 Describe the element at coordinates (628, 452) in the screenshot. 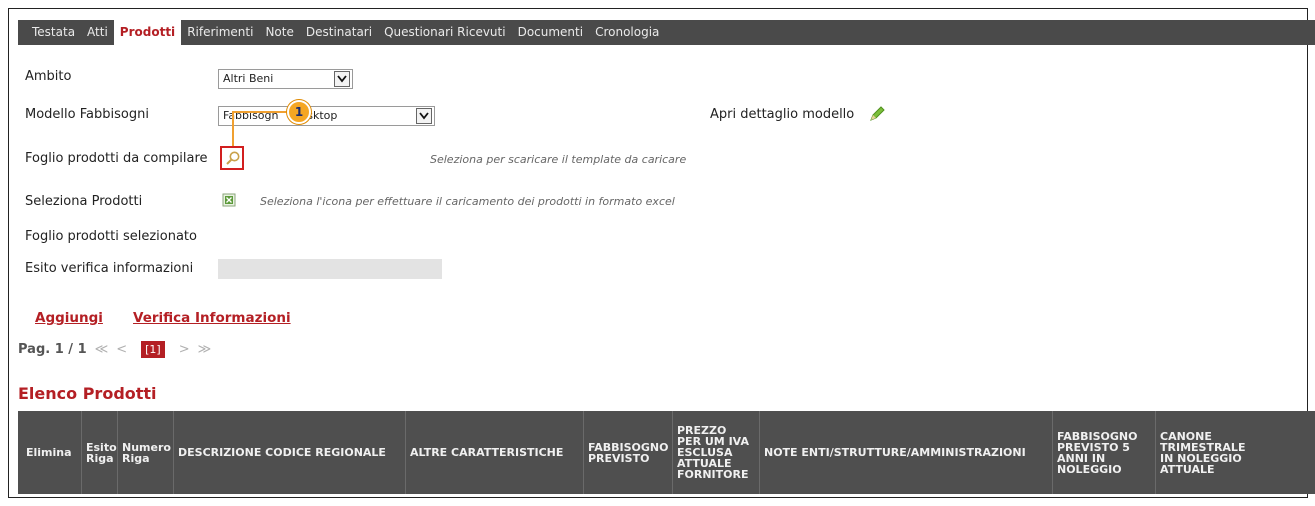

I see `column-header-fabbisogno-previsto: FABBISOGNO PREVISTO` at that location.